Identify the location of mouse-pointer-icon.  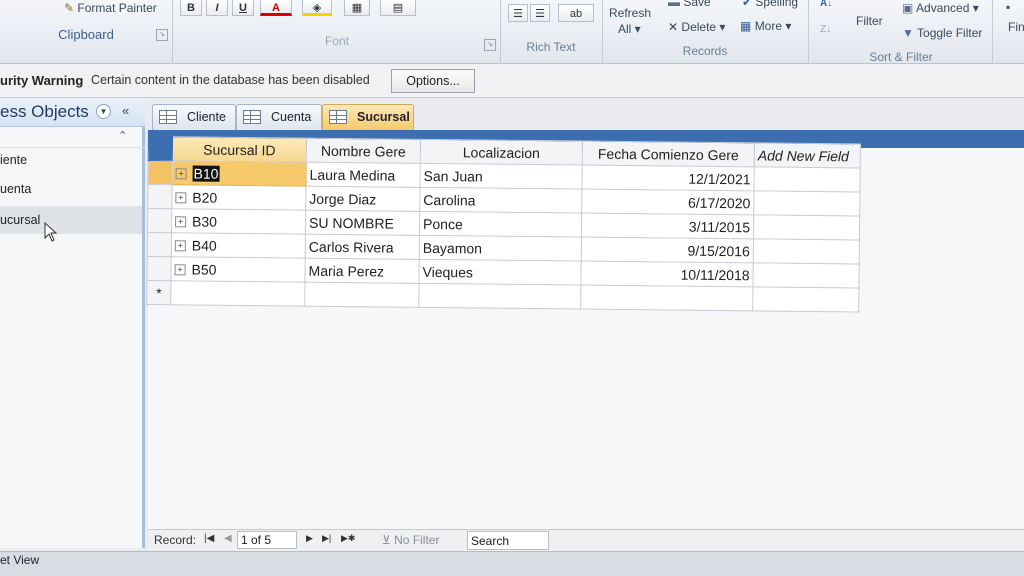
(51, 232).